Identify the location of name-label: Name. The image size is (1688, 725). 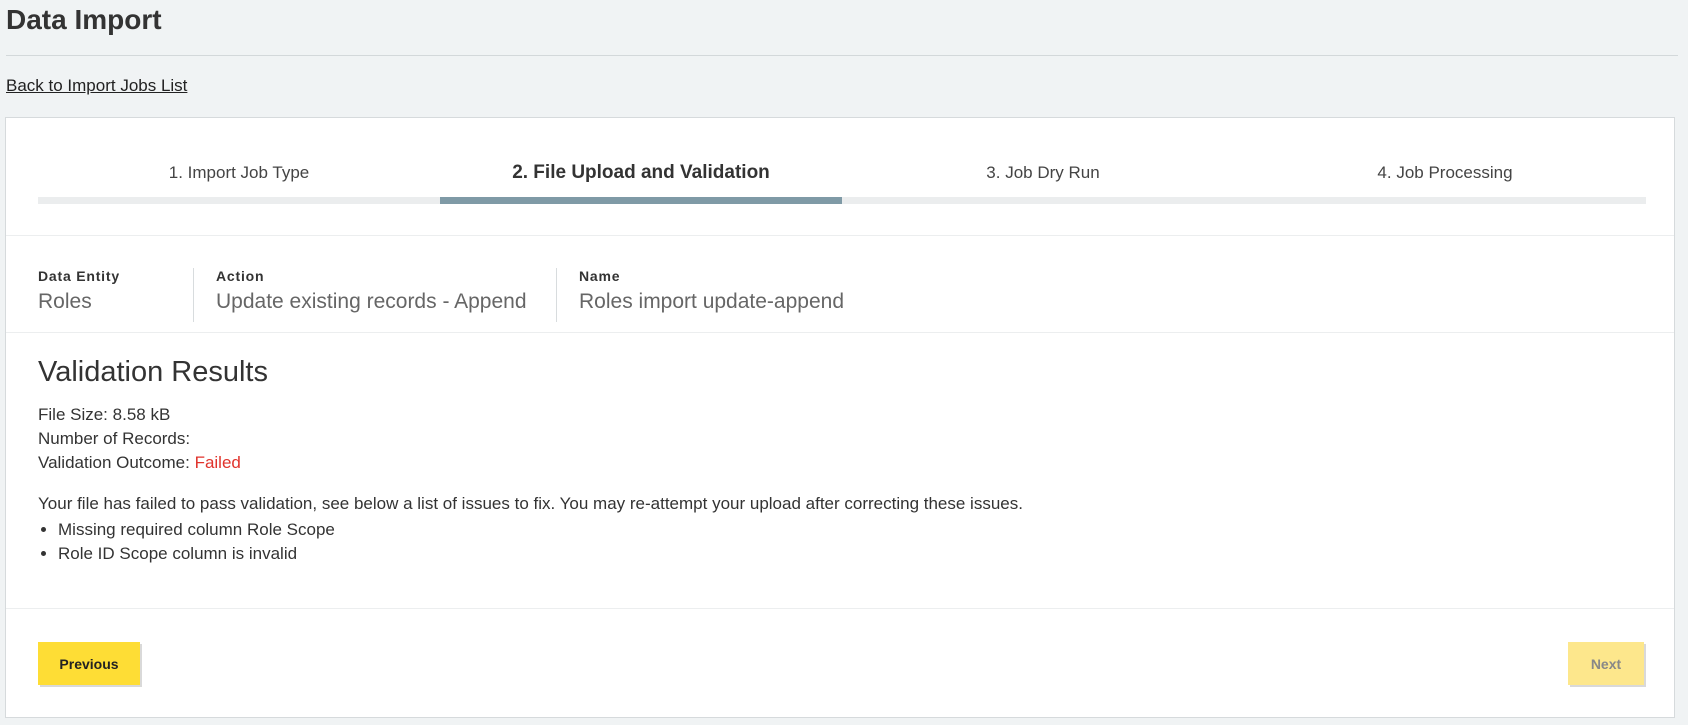
(600, 276).